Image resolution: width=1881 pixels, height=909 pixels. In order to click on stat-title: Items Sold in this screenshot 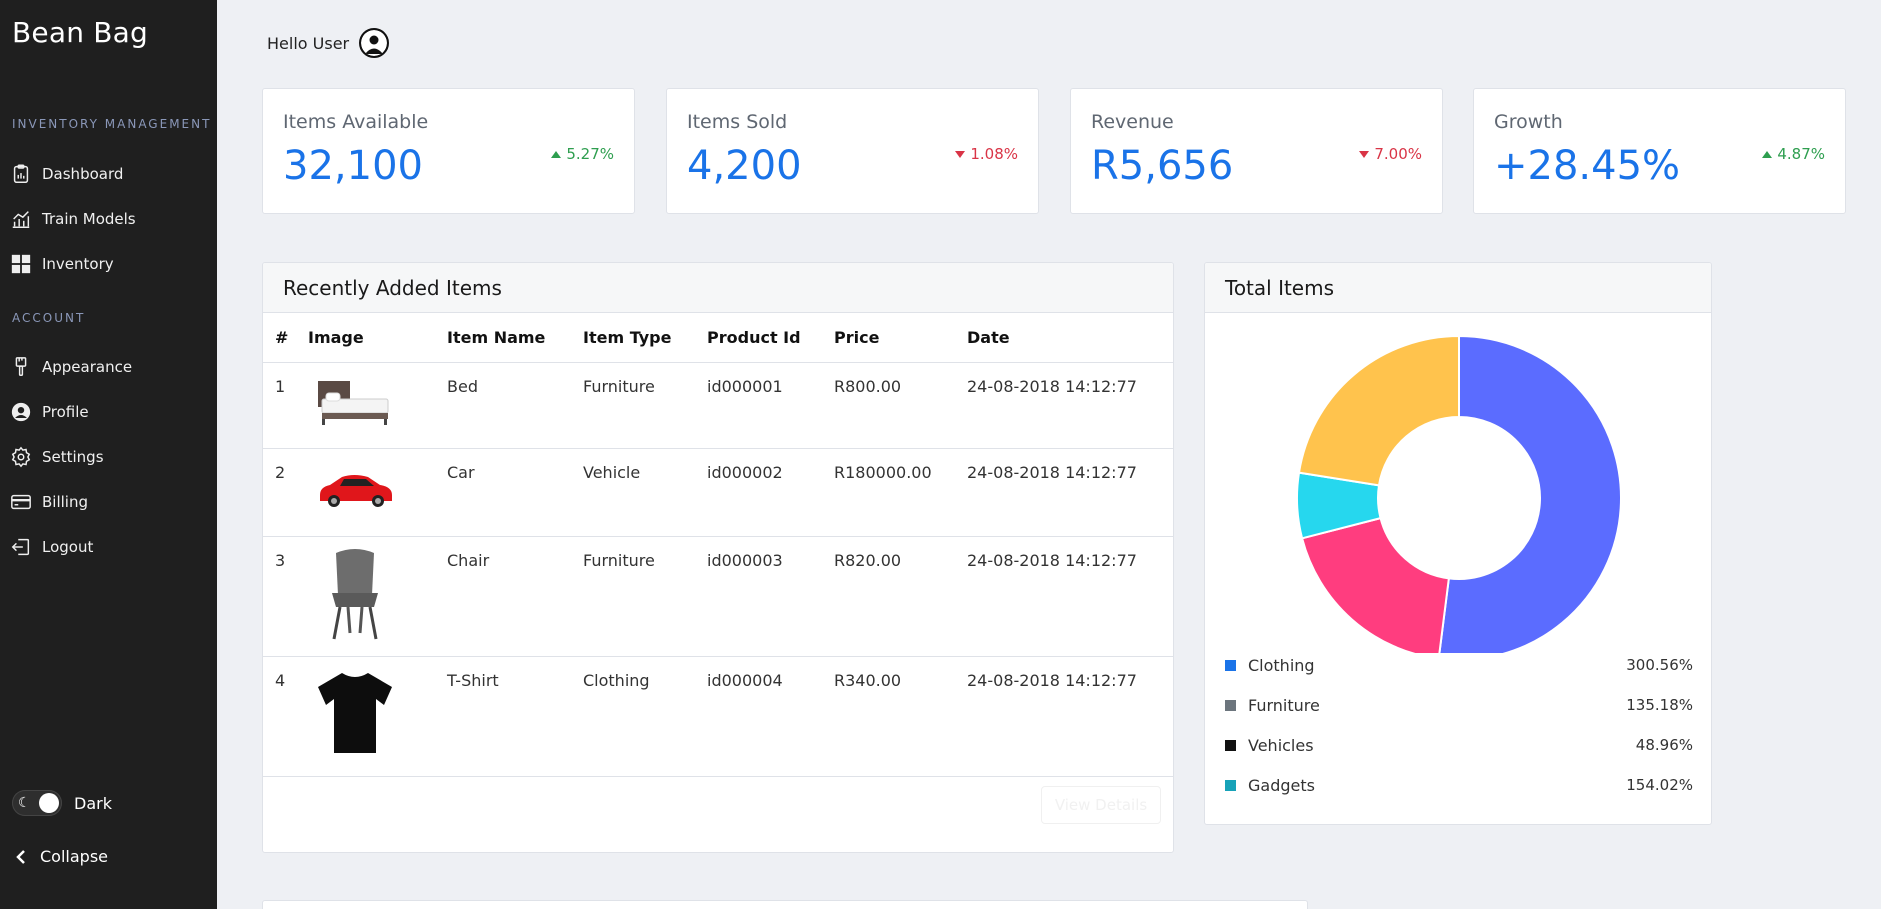, I will do `click(737, 122)`.